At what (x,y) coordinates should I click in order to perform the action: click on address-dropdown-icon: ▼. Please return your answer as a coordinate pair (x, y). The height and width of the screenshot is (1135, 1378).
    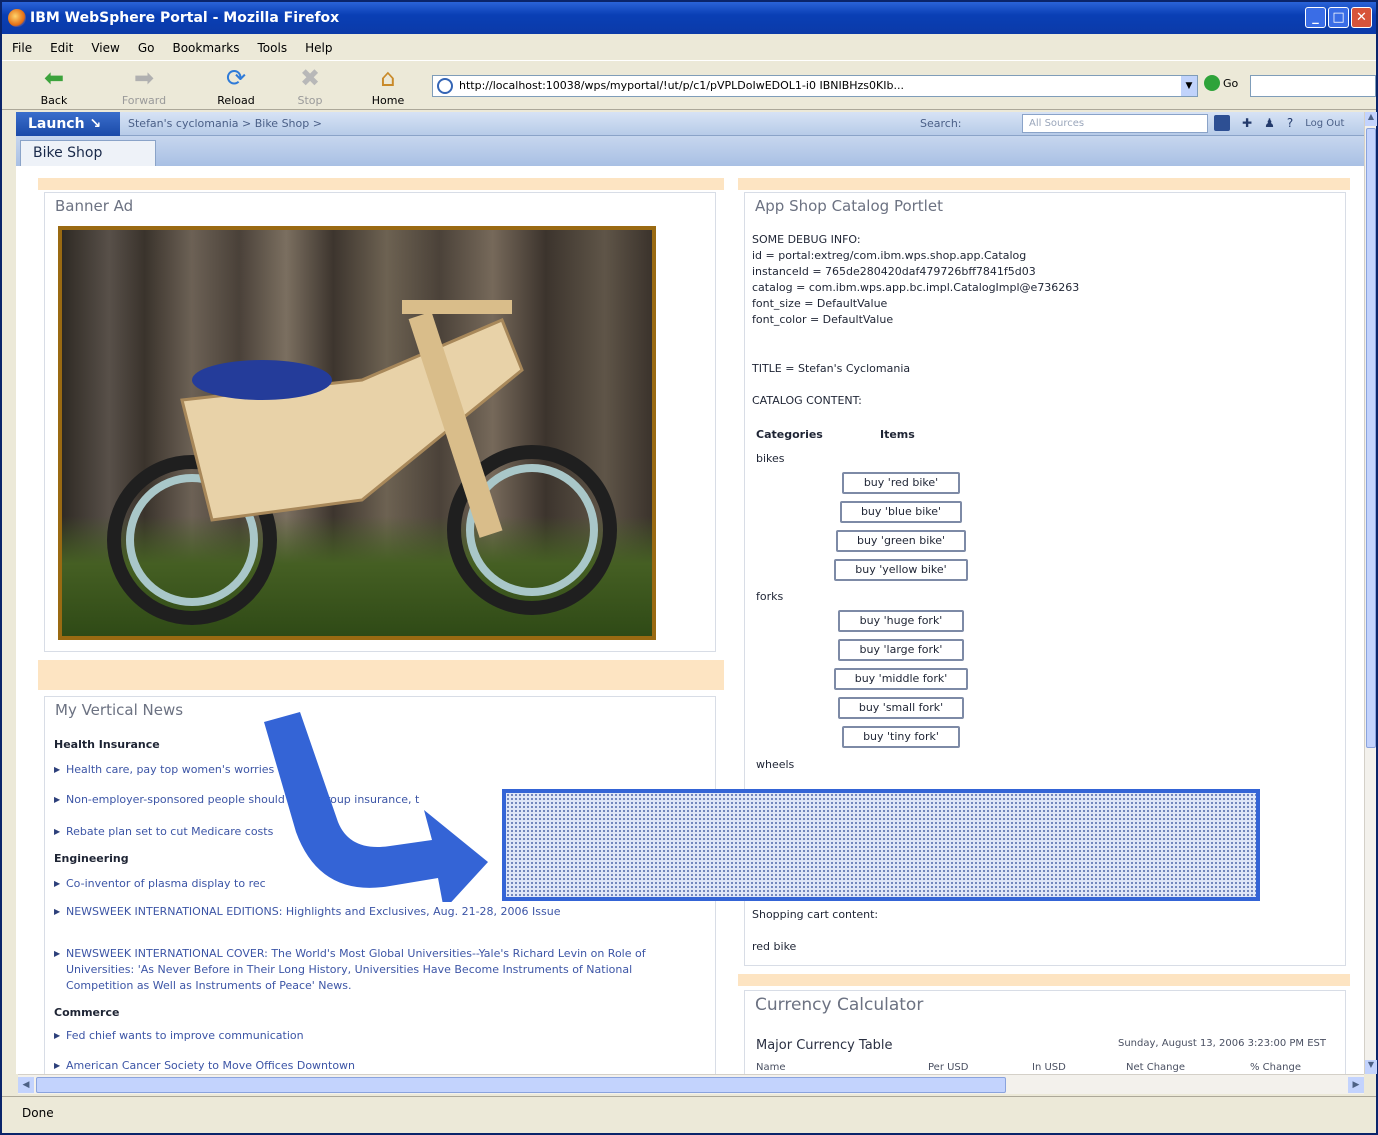
    Looking at the image, I should click on (1189, 86).